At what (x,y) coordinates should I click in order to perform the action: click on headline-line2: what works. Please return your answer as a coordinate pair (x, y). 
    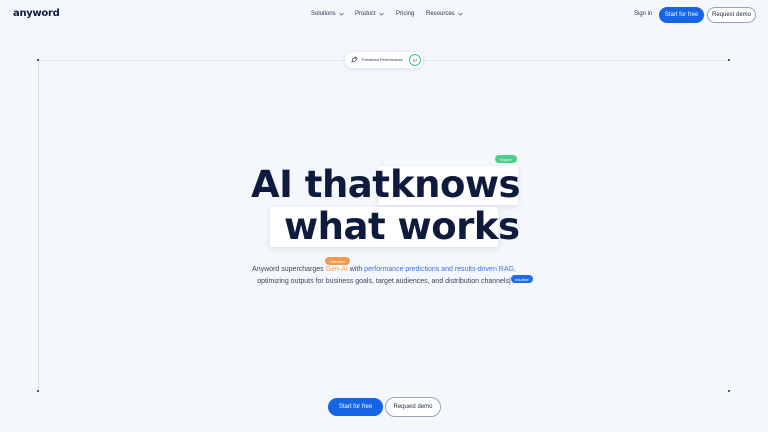
    Looking at the image, I should click on (402, 226).